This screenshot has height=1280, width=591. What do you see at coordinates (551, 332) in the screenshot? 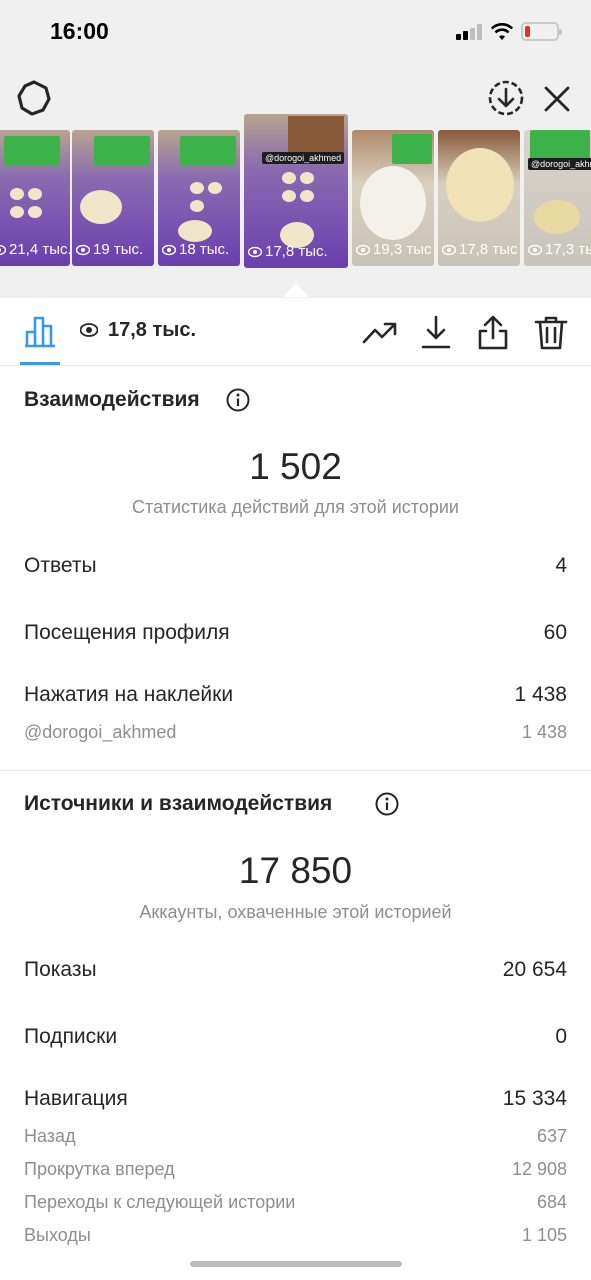
I see `trash-icon` at bounding box center [551, 332].